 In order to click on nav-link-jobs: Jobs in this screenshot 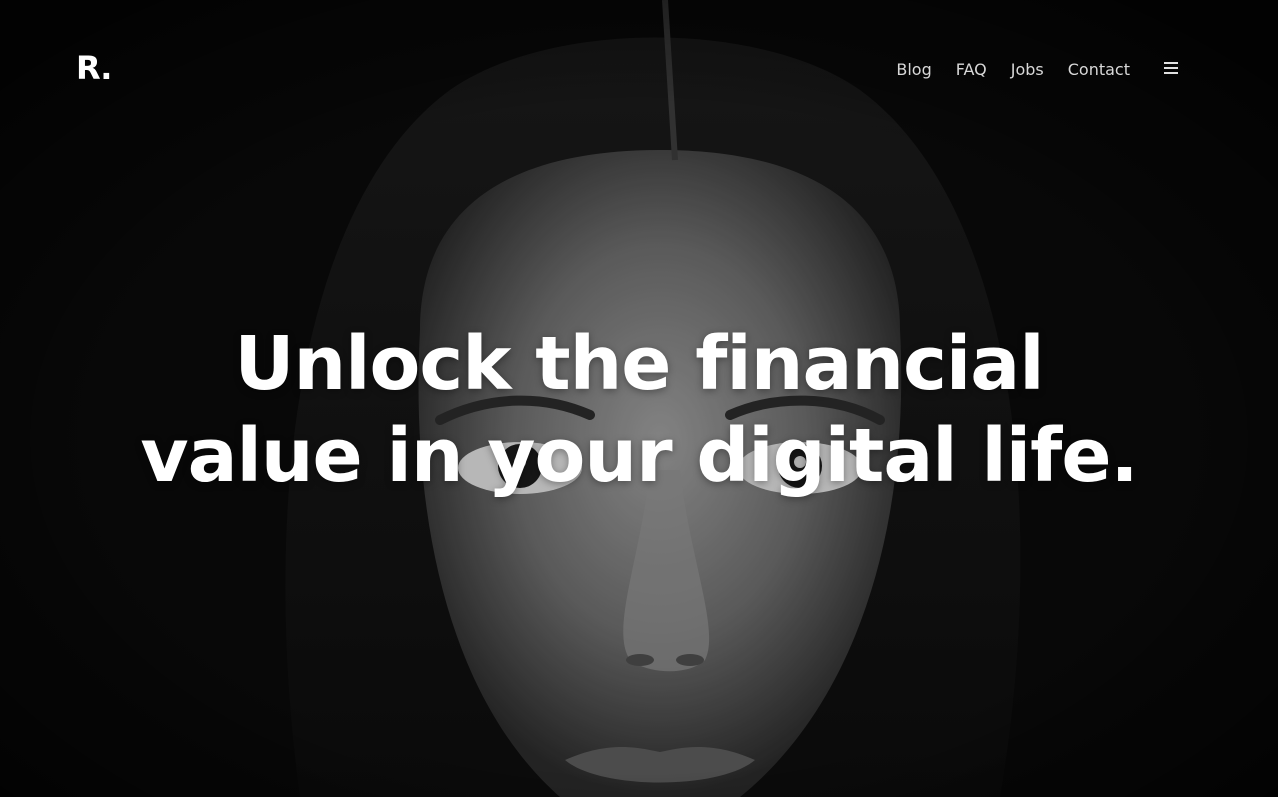, I will do `click(1027, 70)`.